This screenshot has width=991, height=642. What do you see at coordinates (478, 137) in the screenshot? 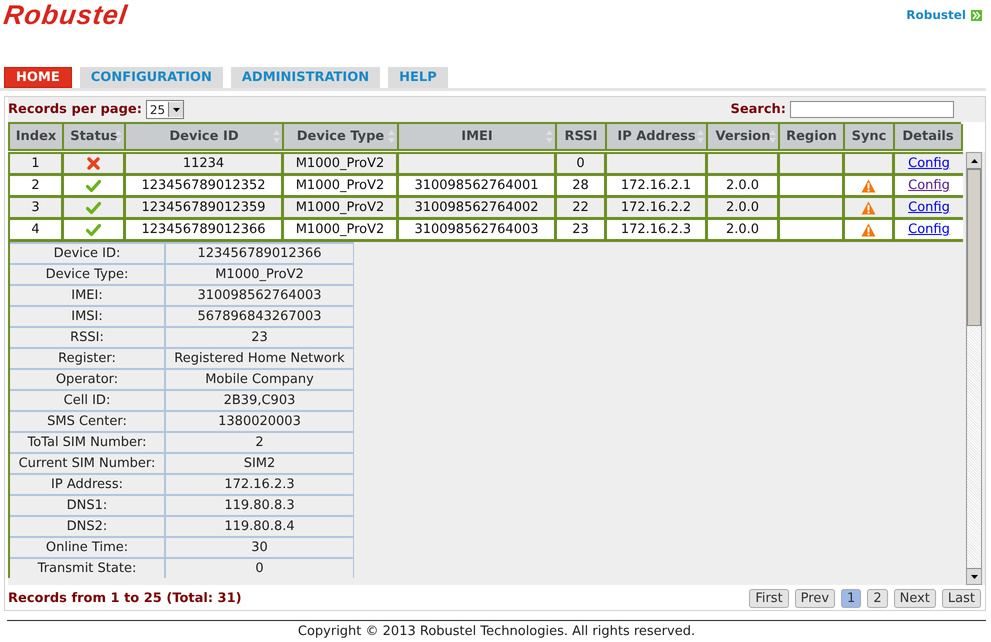
I see `column-header: IMEI` at bounding box center [478, 137].